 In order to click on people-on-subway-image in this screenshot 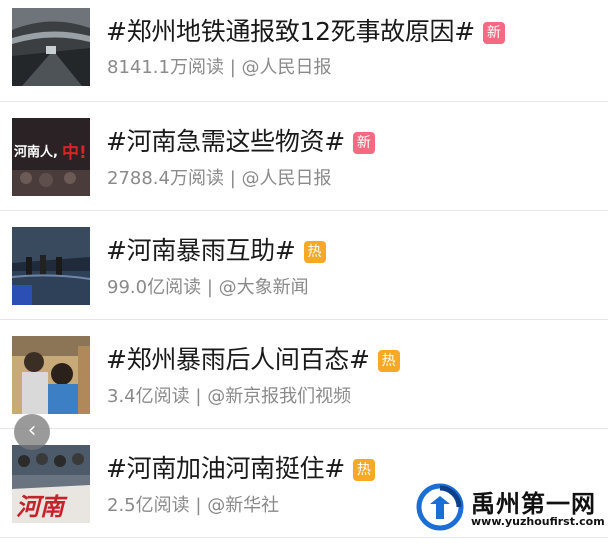, I will do `click(51, 375)`.